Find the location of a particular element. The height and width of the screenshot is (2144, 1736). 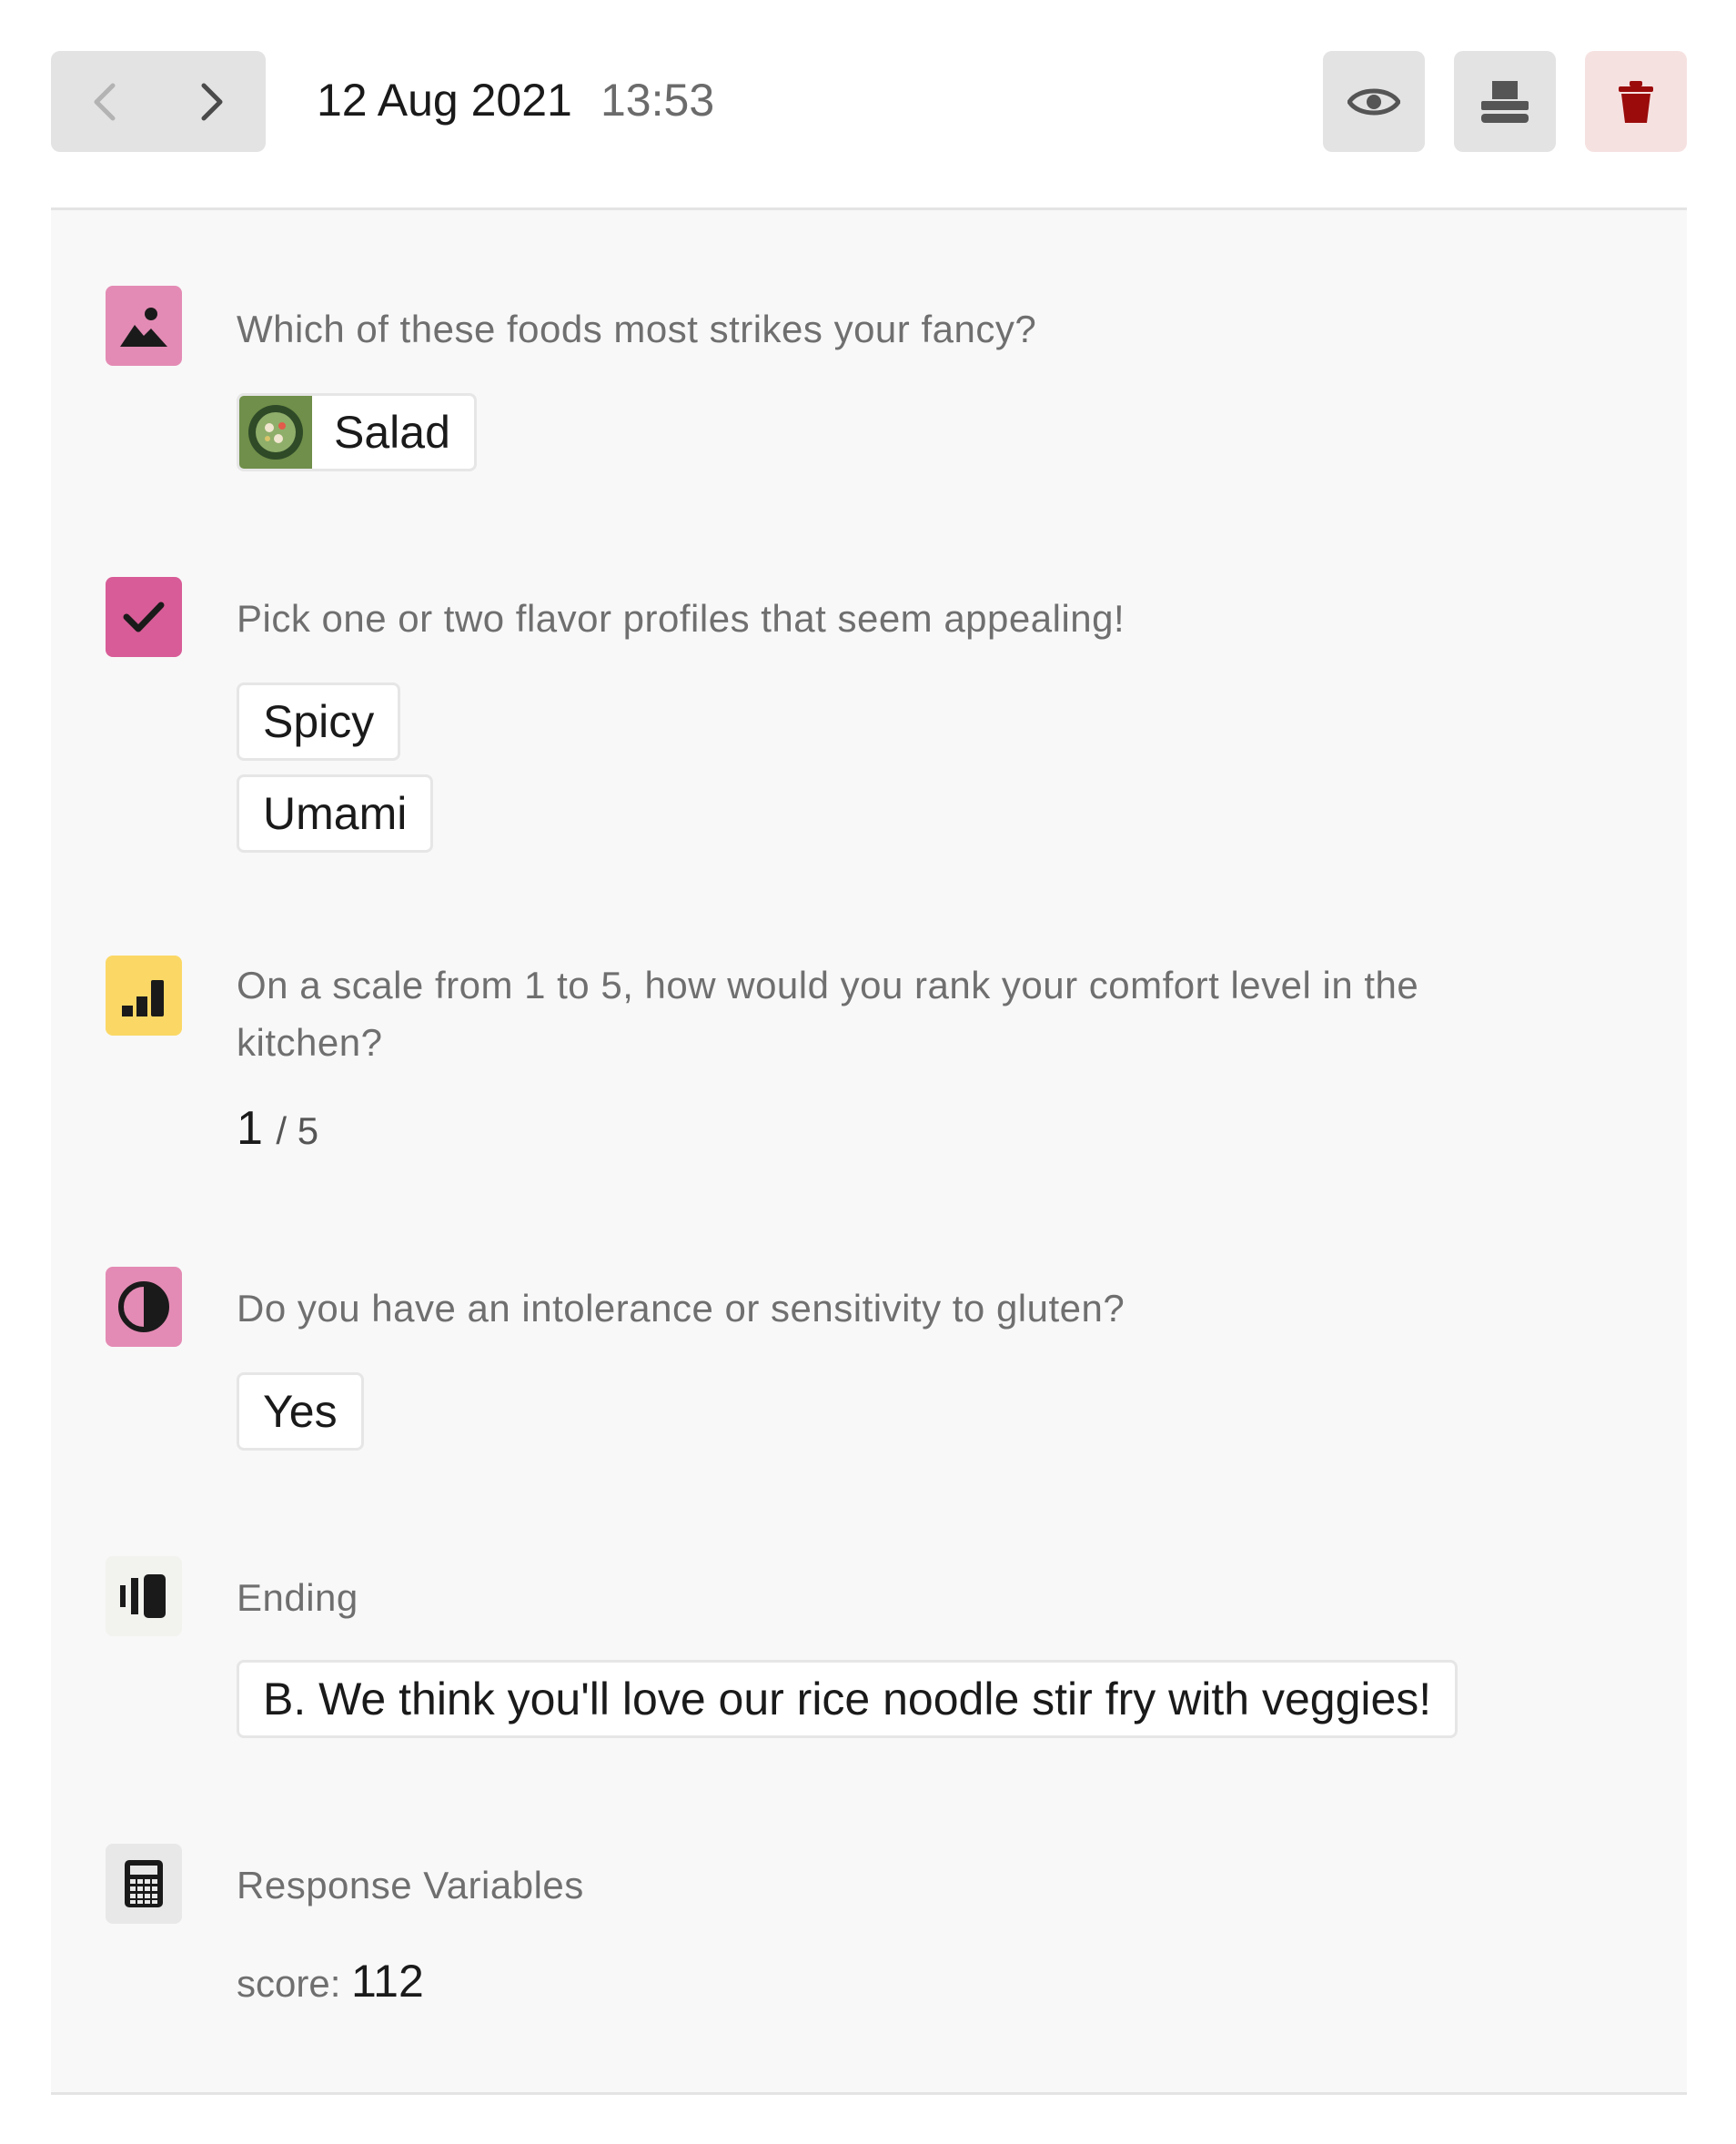

chevron-left-icon is located at coordinates (105, 101).